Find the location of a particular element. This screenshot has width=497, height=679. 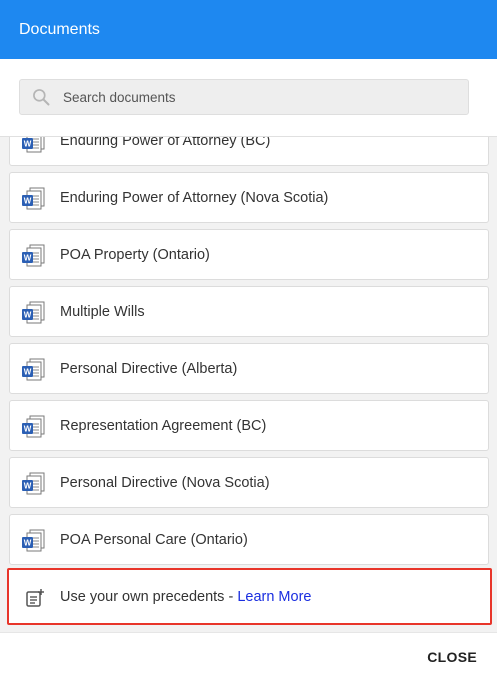

document-item-label: Personal Directive (Nova Scotia) is located at coordinates (165, 482).